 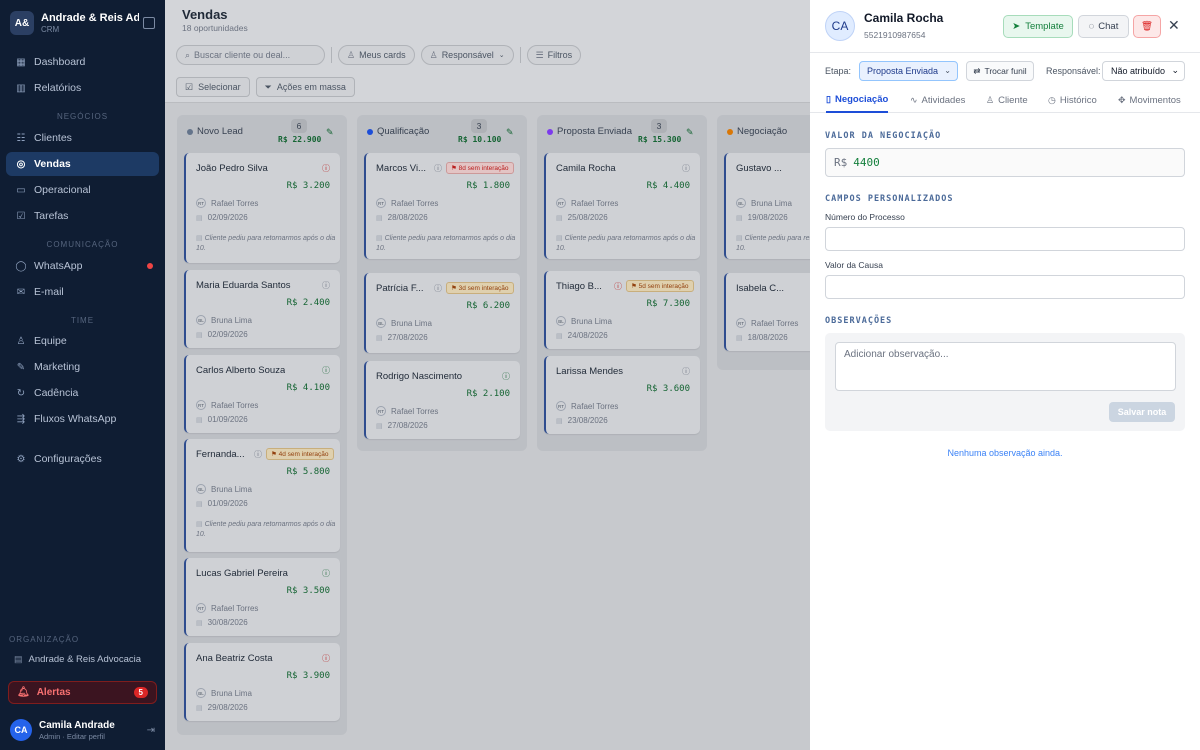 I want to click on delete-button: 🗑︎, so click(x=1147, y=26).